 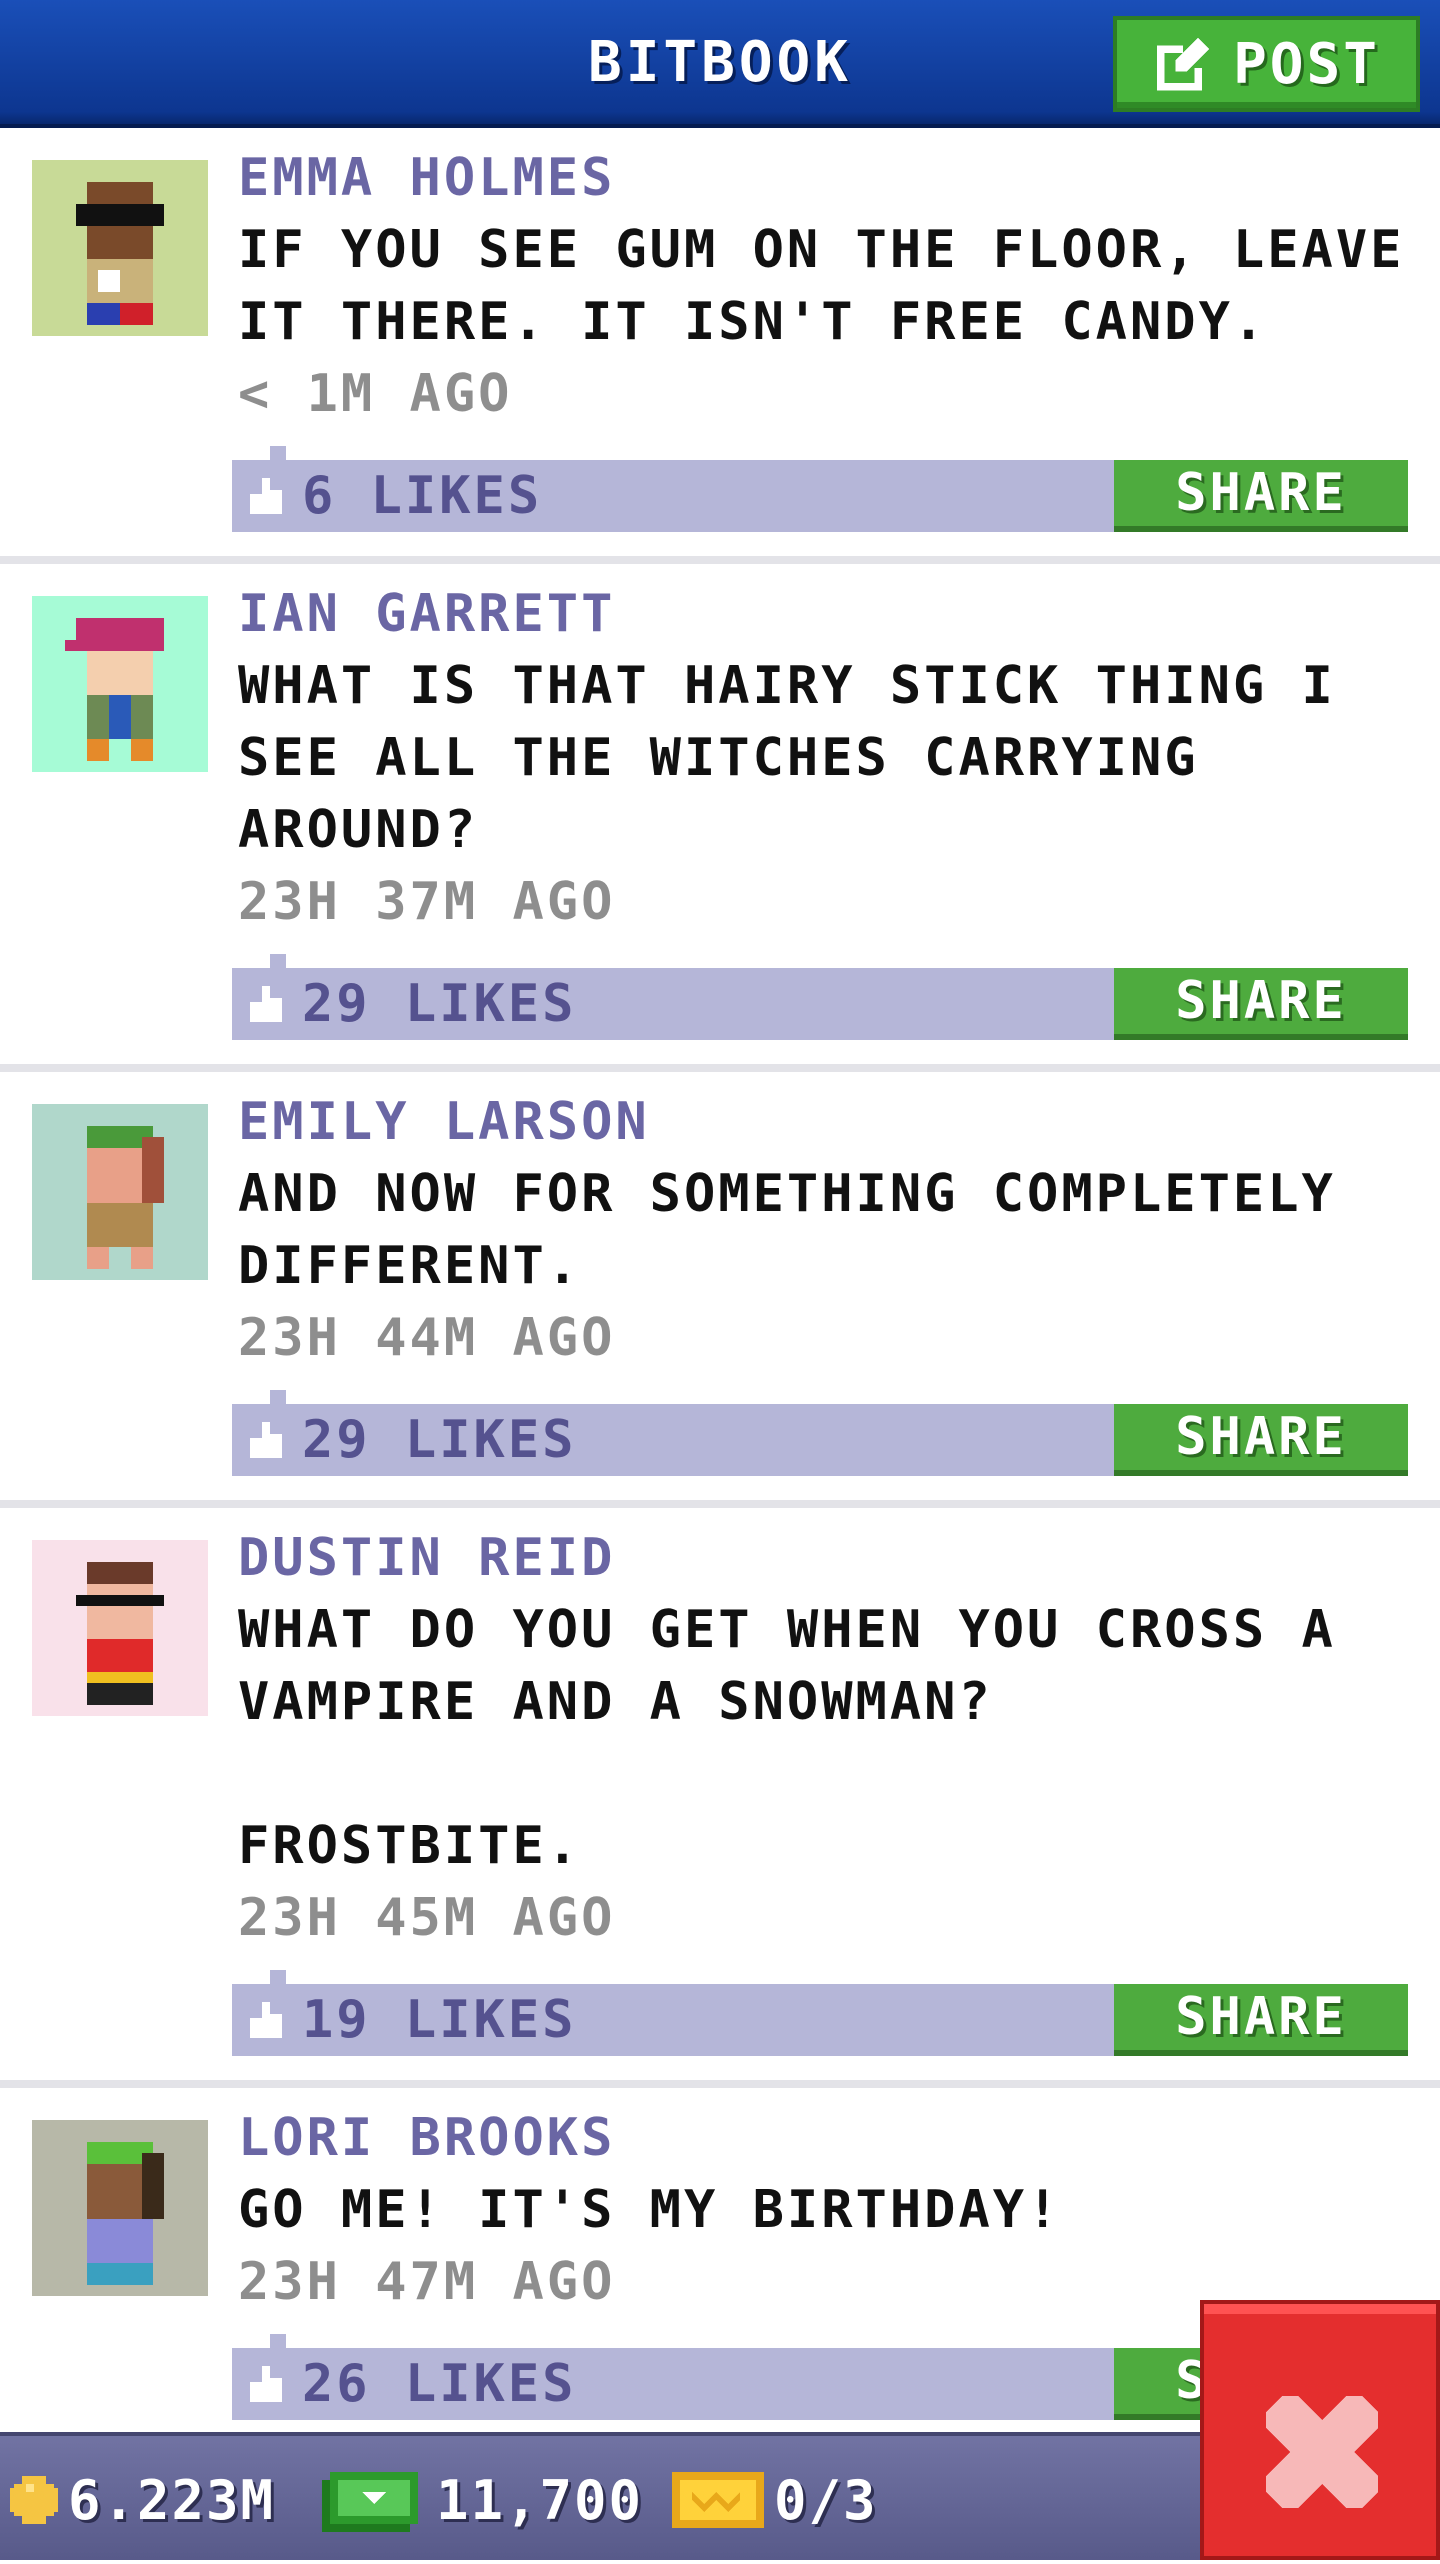 I want to click on like-count: 6 LIKES, so click(x=394, y=496).